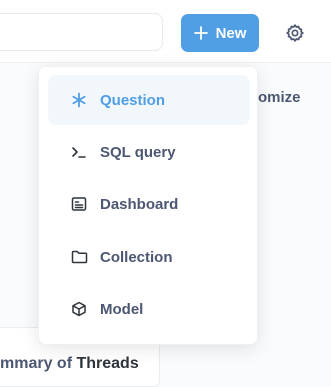 The image size is (331, 387). I want to click on new-button: New, so click(220, 33).